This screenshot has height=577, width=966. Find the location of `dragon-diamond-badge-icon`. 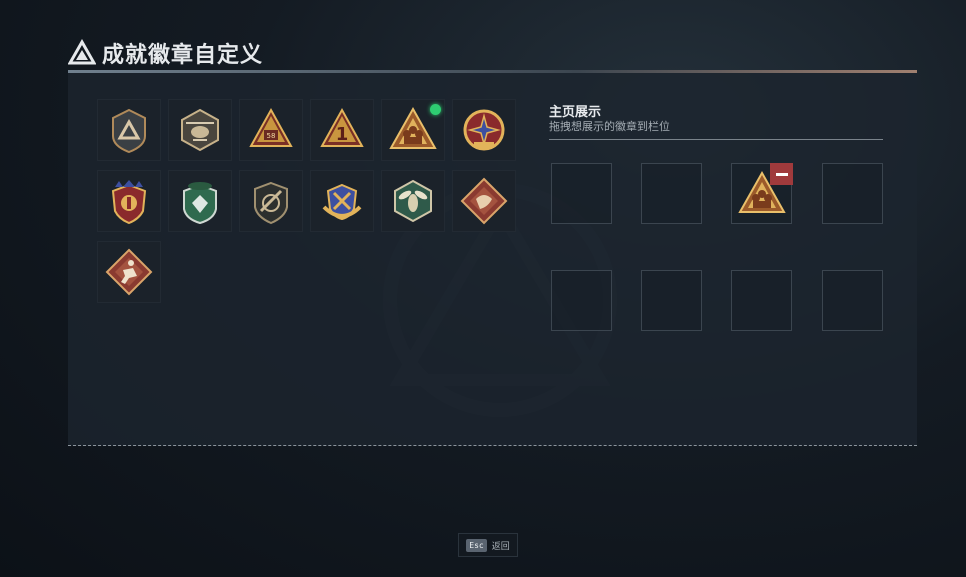

dragon-diamond-badge-icon is located at coordinates (484, 201).